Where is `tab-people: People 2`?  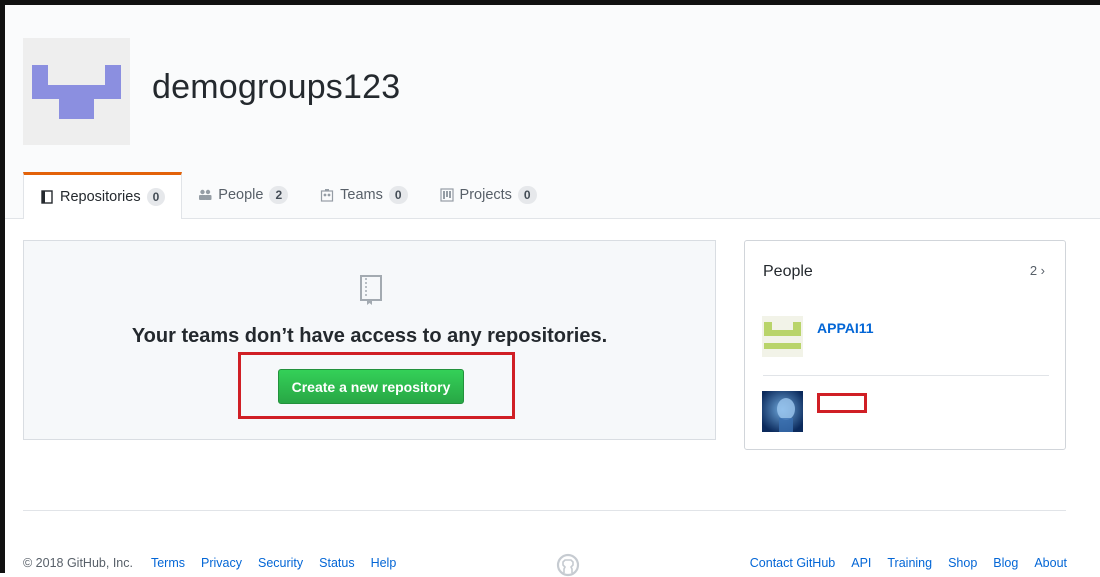
tab-people: People 2 is located at coordinates (243, 195).